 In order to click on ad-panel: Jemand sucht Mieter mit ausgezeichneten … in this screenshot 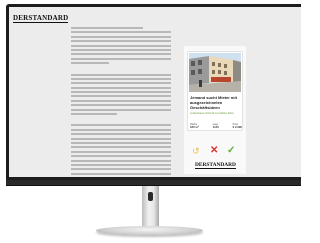, I will do `click(215, 110)`.